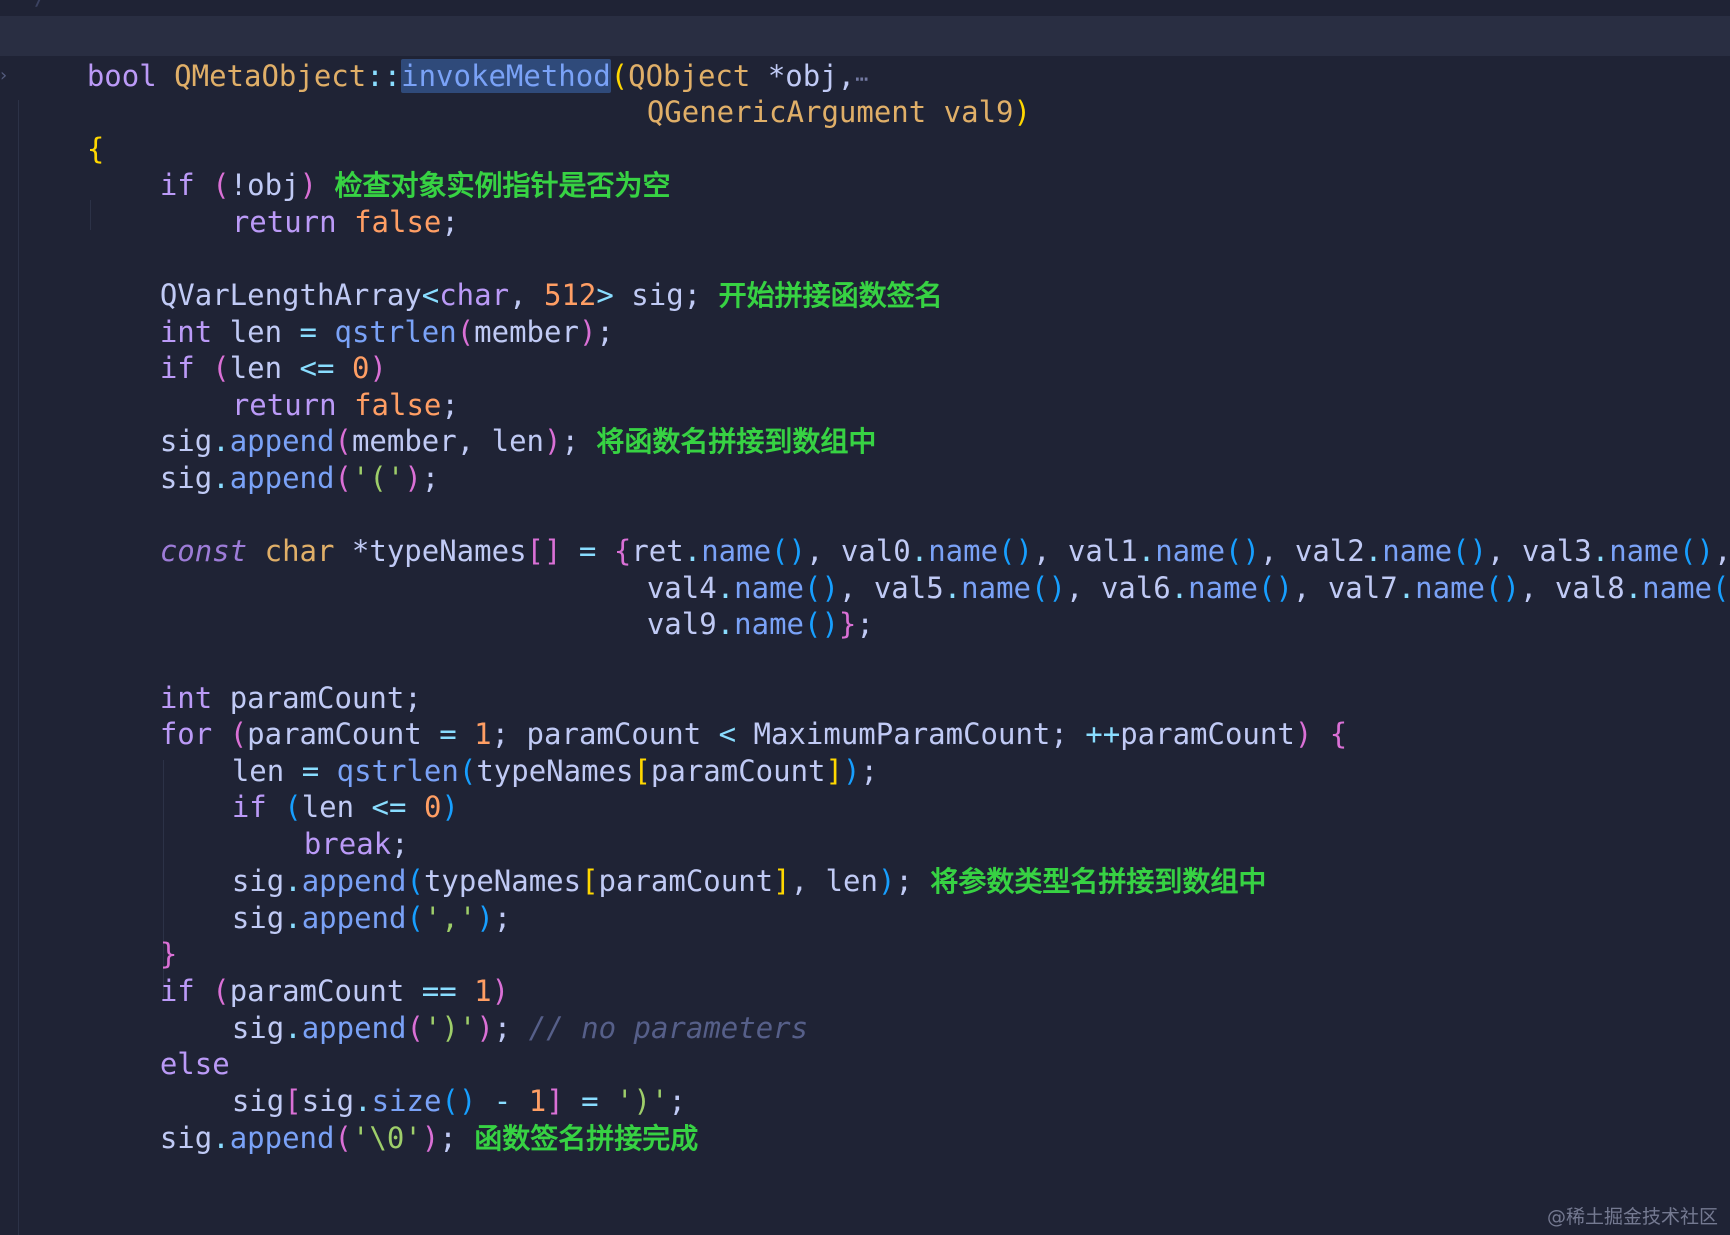  I want to click on code-line-9: if (len <= 0), so click(193, 346).